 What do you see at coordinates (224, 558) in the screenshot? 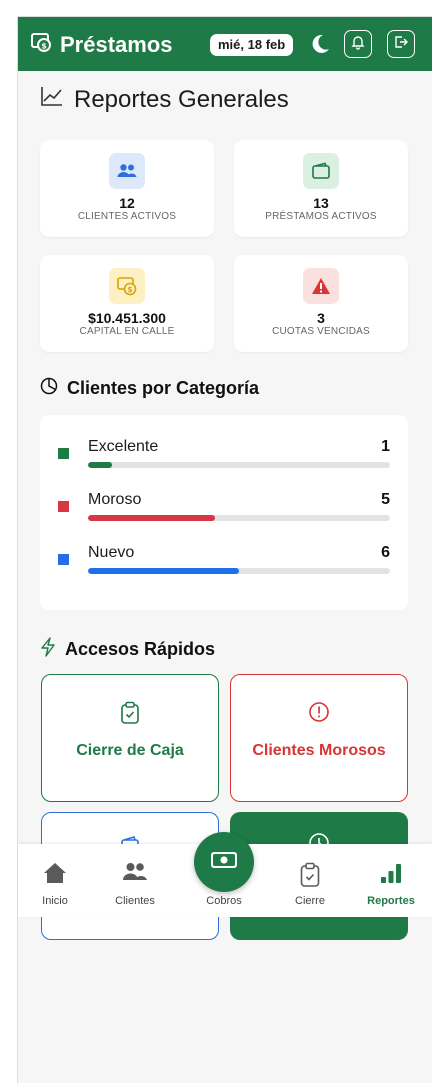
I see `category-row: Nuevo 6` at bounding box center [224, 558].